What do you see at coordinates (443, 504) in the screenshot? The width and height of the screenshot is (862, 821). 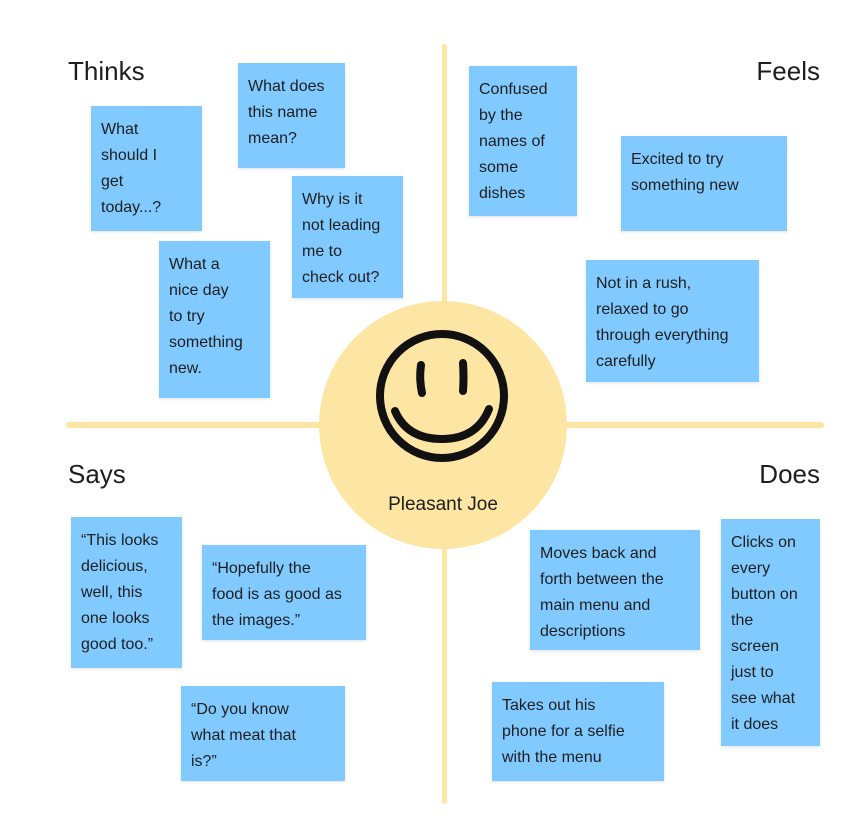 I see `persona-name: Pleasant Joe` at bounding box center [443, 504].